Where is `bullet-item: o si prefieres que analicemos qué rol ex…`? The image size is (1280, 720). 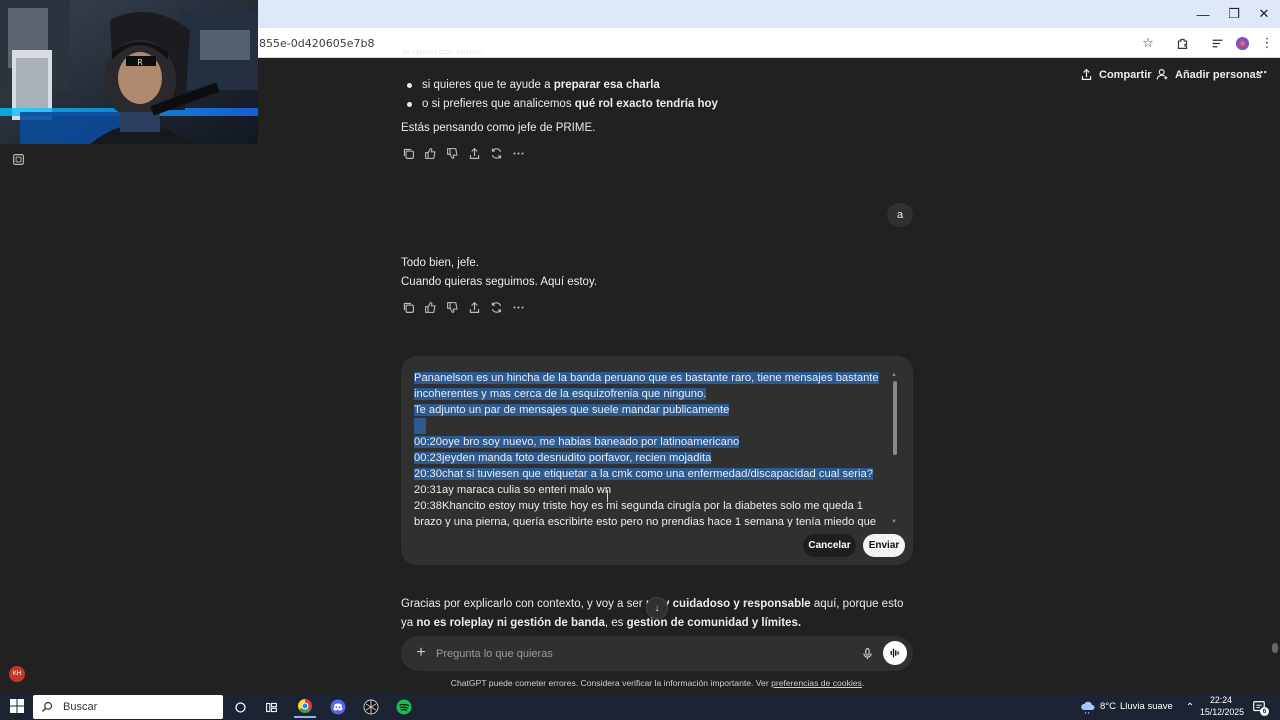
bullet-item: o si prefieres que analicemos qué rol ex… is located at coordinates (651, 104).